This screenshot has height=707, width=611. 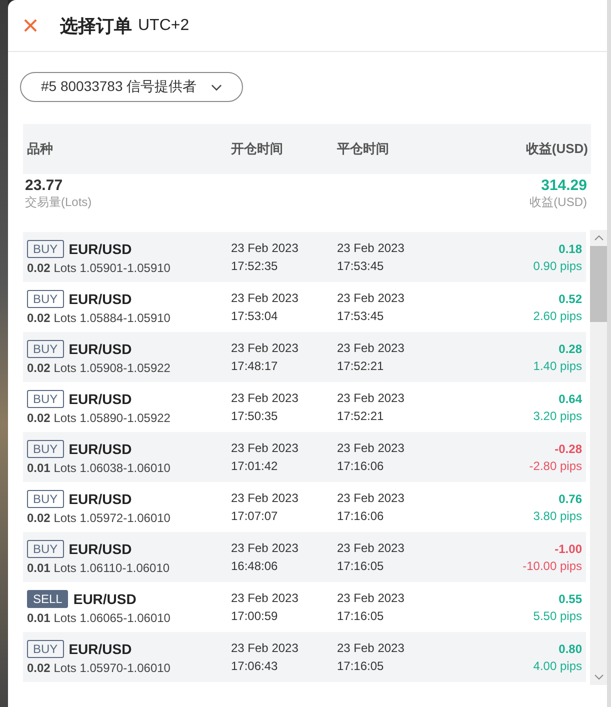 What do you see at coordinates (570, 349) in the screenshot?
I see `profit-value: 0.28` at bounding box center [570, 349].